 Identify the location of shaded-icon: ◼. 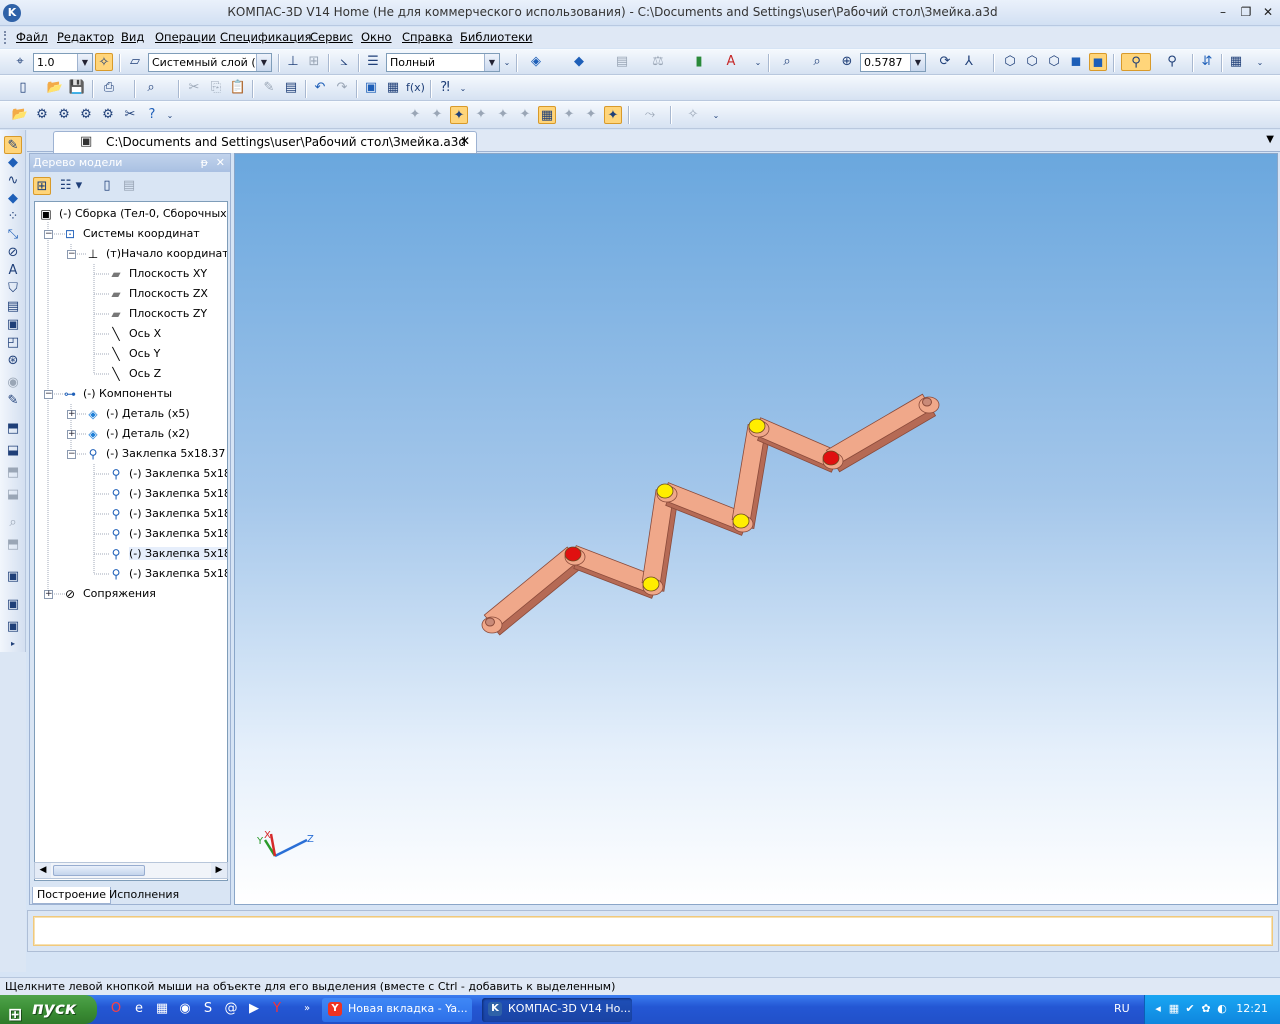
(1076, 62).